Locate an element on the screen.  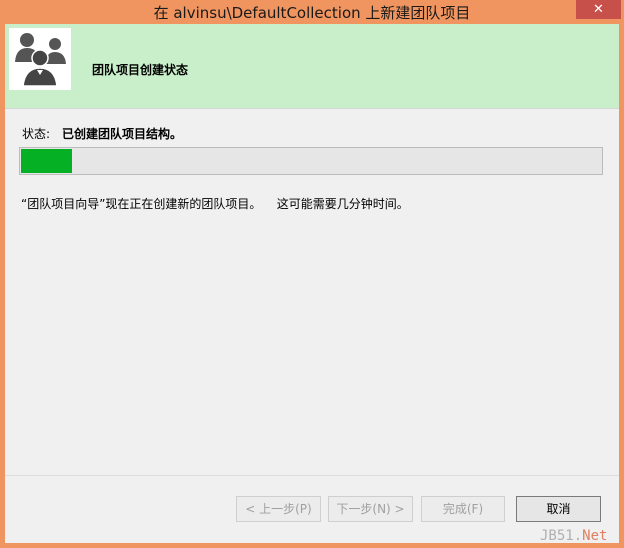
watermark-suffix: Net is located at coordinates (595, 536).